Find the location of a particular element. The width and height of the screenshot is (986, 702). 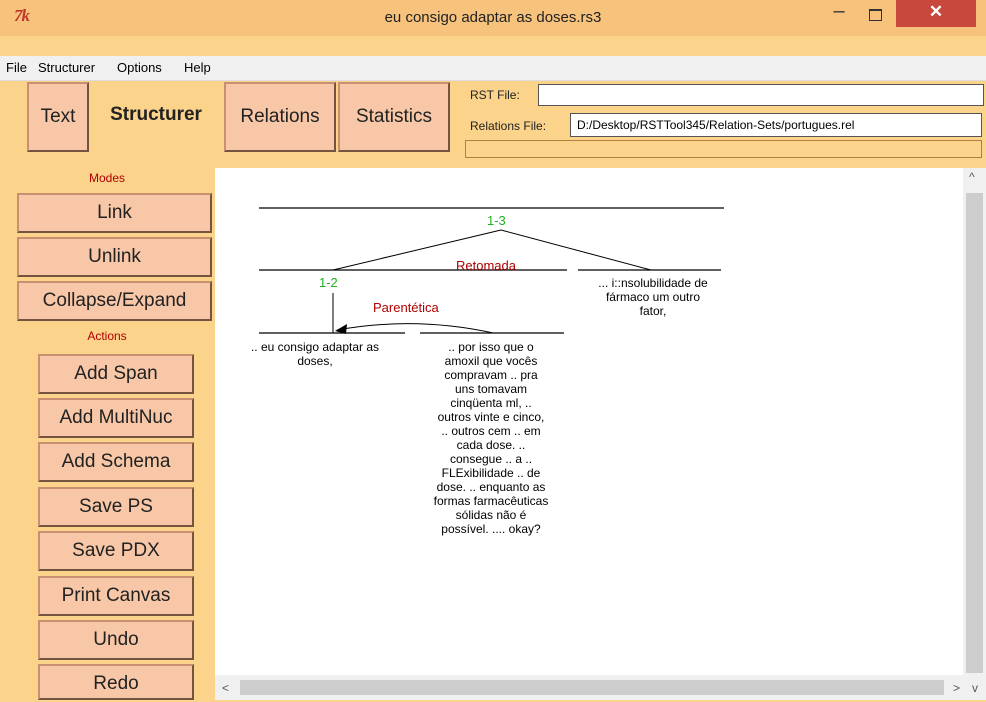

rst-file-label: RST File: is located at coordinates (495, 95).